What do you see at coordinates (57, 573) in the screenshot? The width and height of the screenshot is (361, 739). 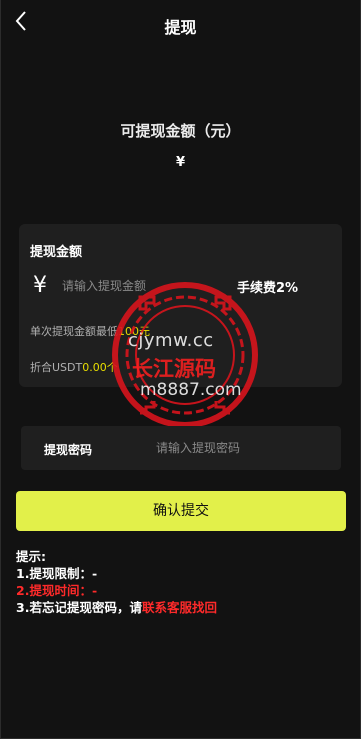 I see `tip-limit: 1.提现限制：-` at bounding box center [57, 573].